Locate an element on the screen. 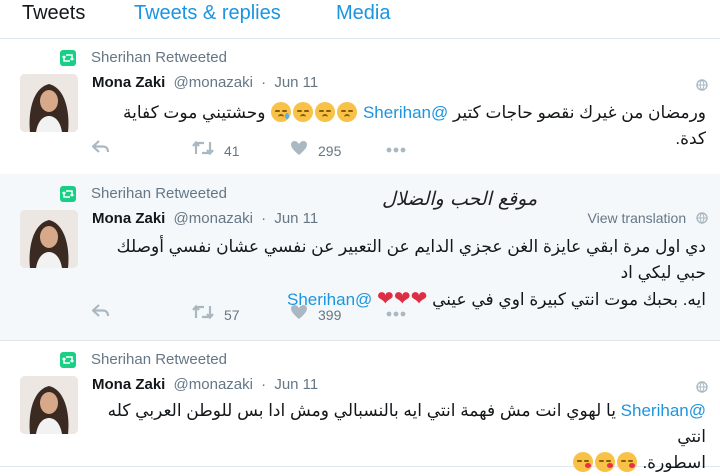 The image size is (720, 476). retweet-button: 41 is located at coordinates (216, 150).